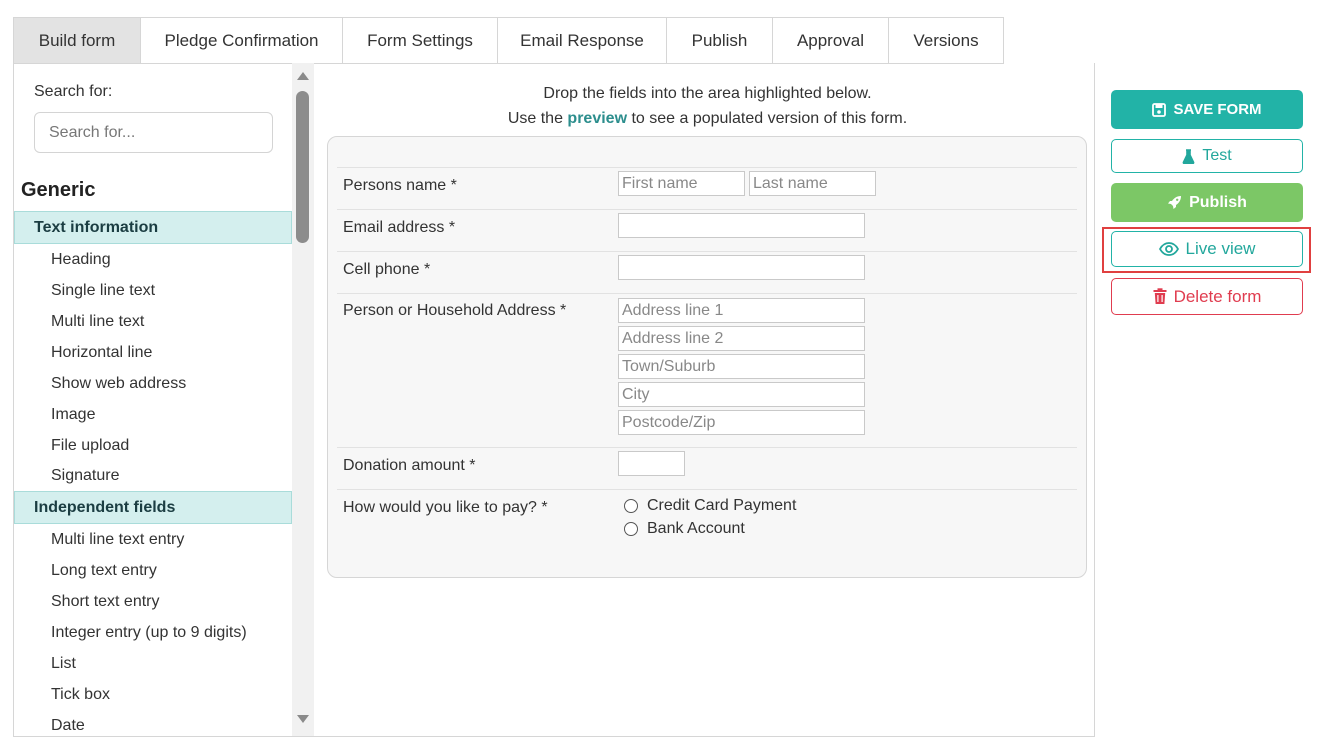 This screenshot has width=1327, height=748. Describe the element at coordinates (242, 40) in the screenshot. I see `tab-pledge-confirmation: Pledge Confirmation` at that location.